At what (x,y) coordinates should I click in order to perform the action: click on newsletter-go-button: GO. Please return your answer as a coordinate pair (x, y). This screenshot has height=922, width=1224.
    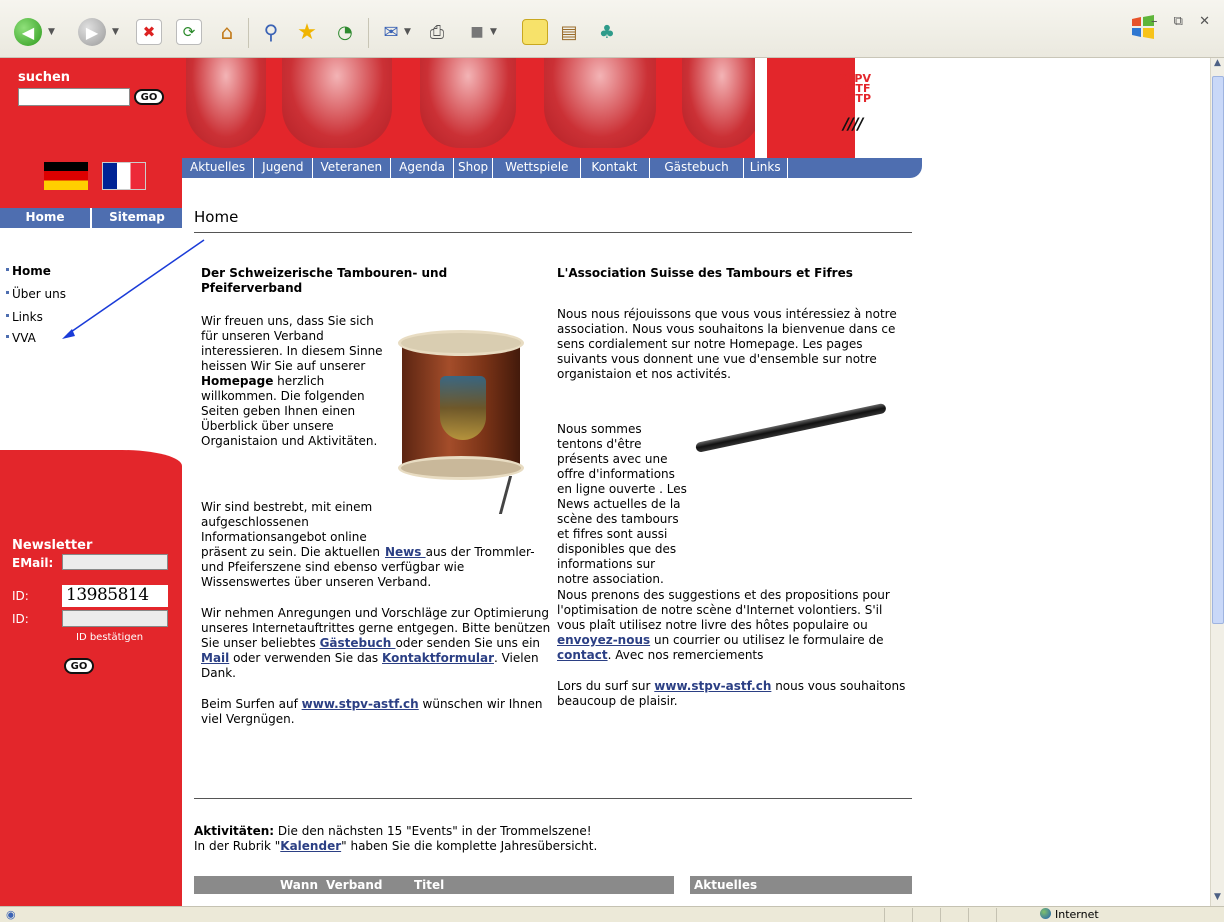
    Looking at the image, I should click on (79, 666).